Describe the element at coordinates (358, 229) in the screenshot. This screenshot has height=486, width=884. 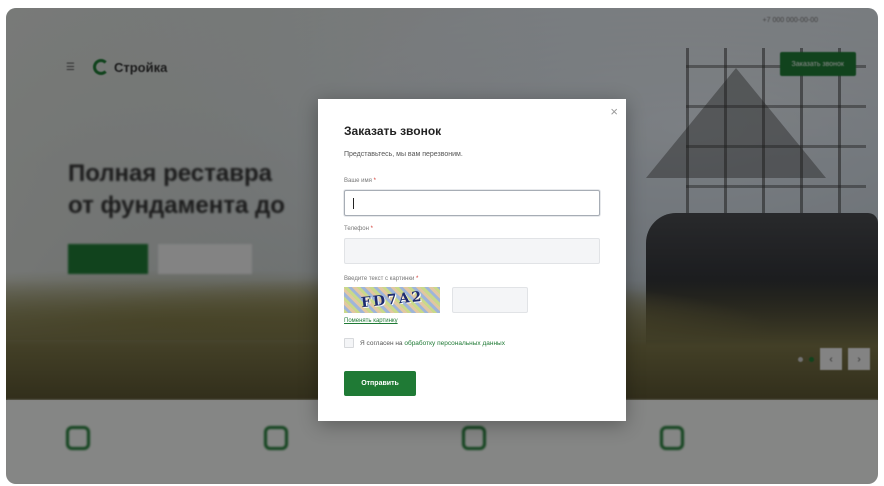
I see `phone-label: Телефон *` at that location.